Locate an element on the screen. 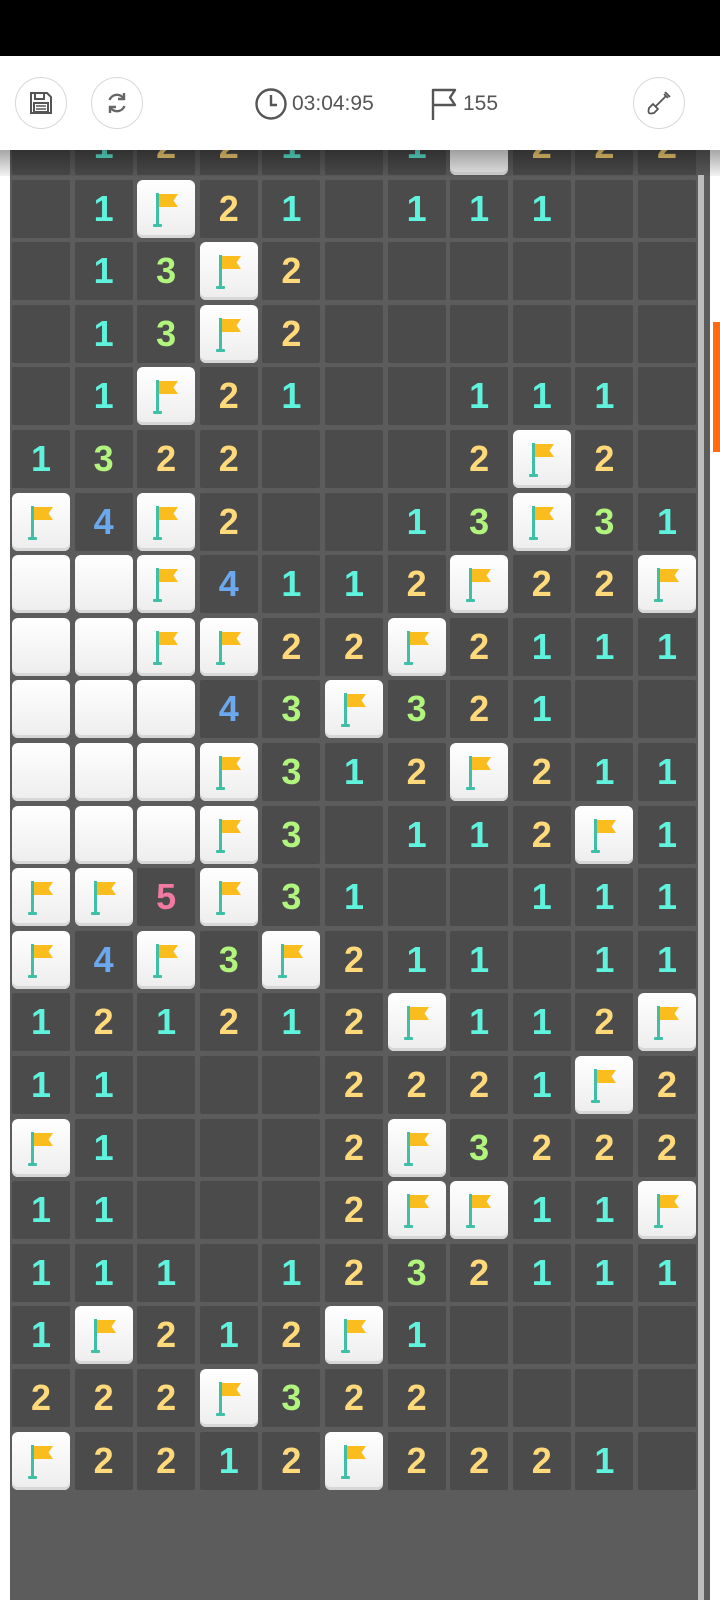 The height and width of the screenshot is (1600, 720). restart-button is located at coordinates (117, 103).